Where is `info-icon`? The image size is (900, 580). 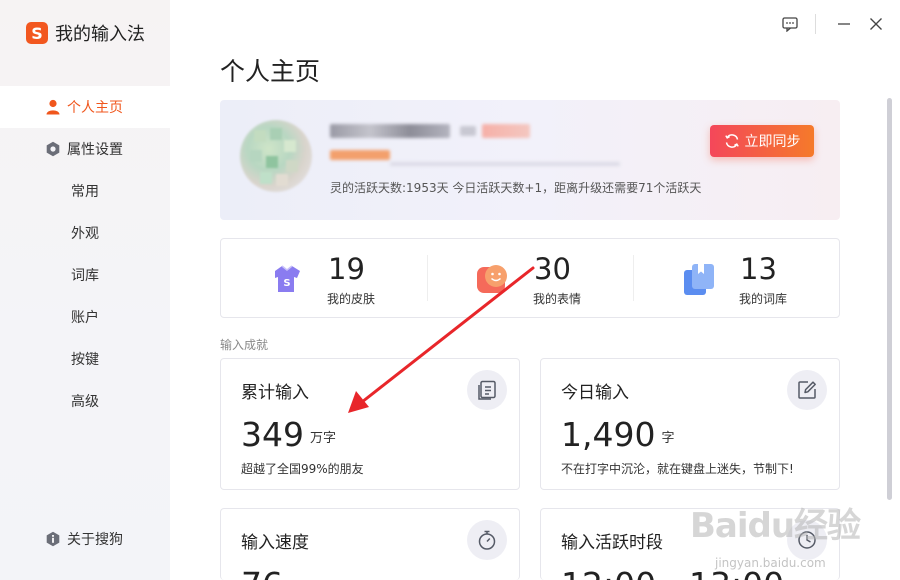 info-icon is located at coordinates (53, 539).